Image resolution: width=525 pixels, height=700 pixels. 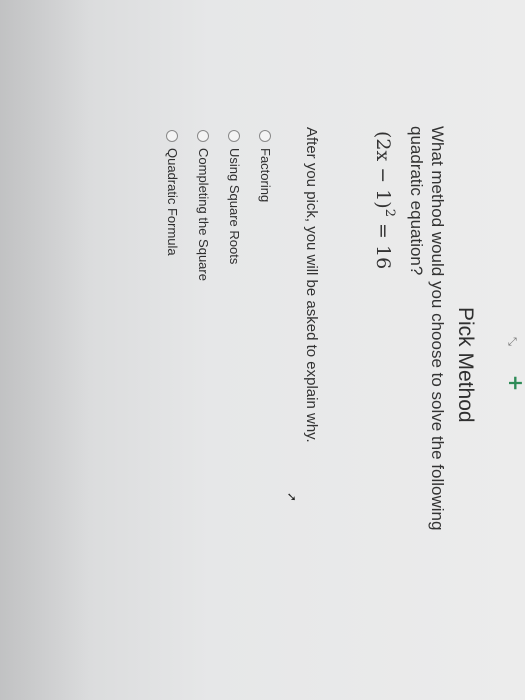 I want to click on mouse-cursor-icon: ➚, so click(x=292, y=497).